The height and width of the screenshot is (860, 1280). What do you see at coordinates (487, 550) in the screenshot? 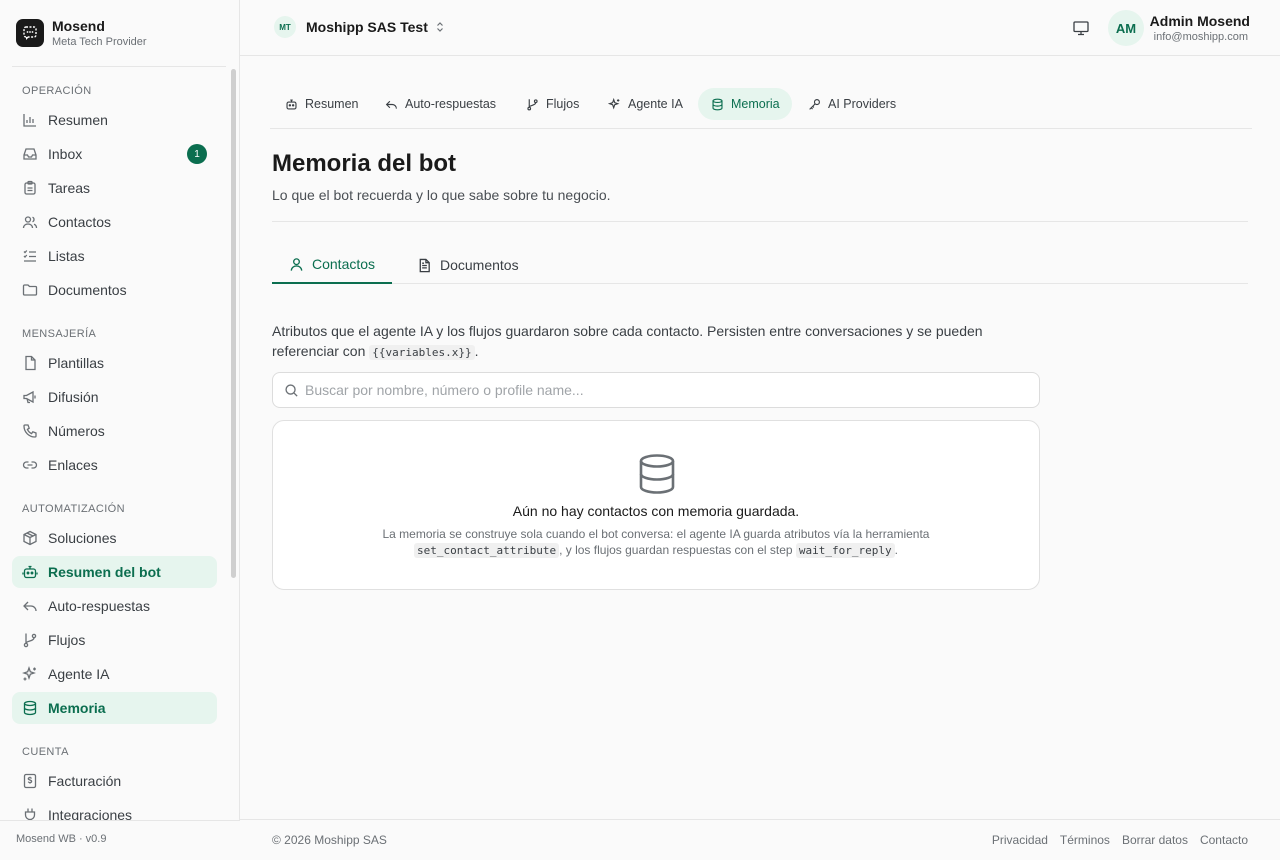
I see `tool-code: set_contact_attribute` at bounding box center [487, 550].